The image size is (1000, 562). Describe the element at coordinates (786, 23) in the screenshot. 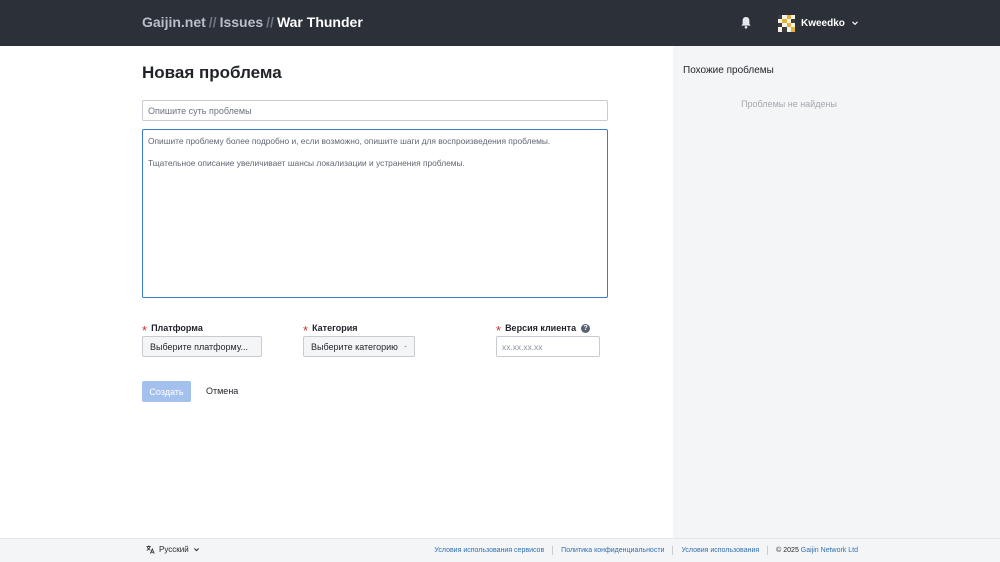

I see `avatar` at that location.